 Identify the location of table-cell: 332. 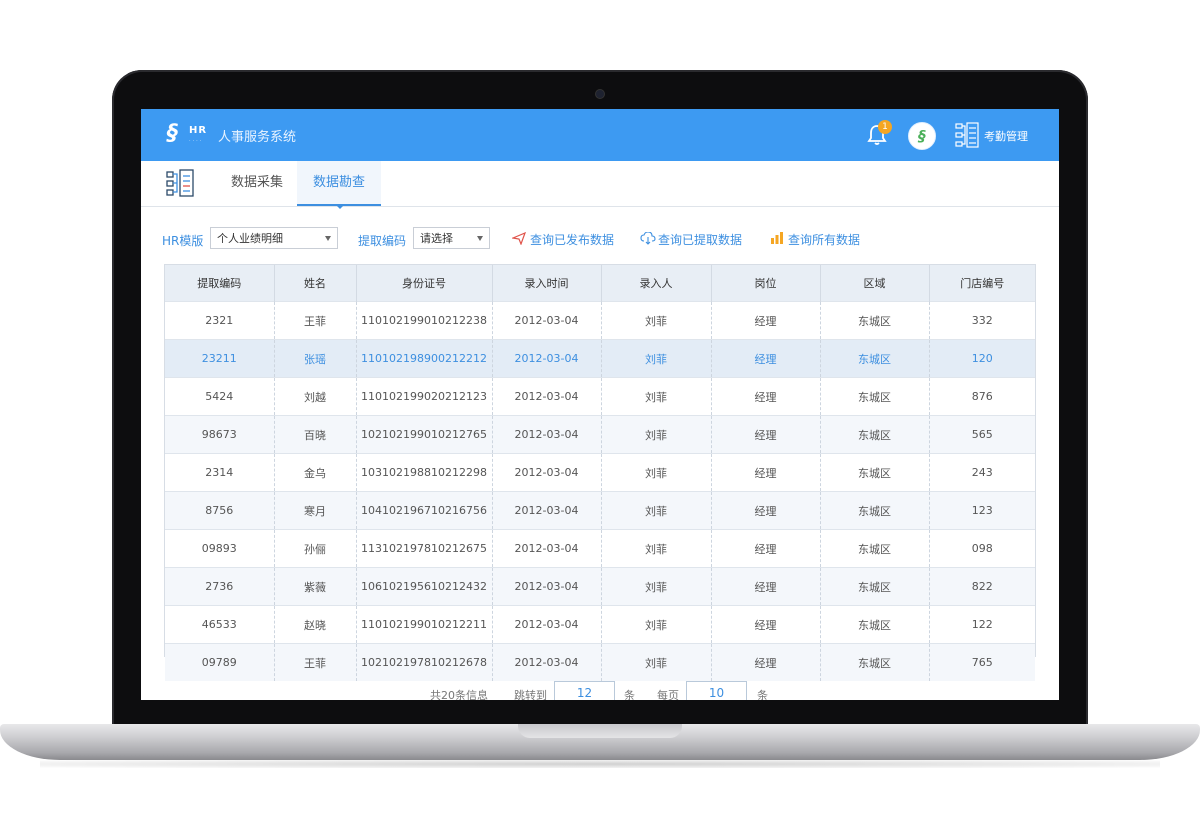
(981, 320).